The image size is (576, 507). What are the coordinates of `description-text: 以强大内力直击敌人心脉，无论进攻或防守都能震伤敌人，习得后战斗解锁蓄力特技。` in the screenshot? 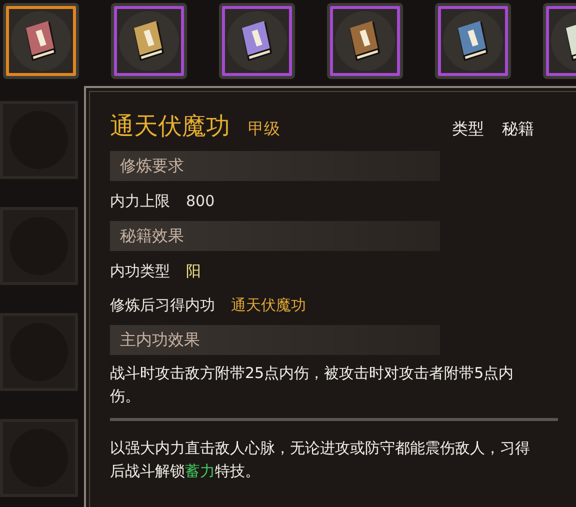 It's located at (320, 460).